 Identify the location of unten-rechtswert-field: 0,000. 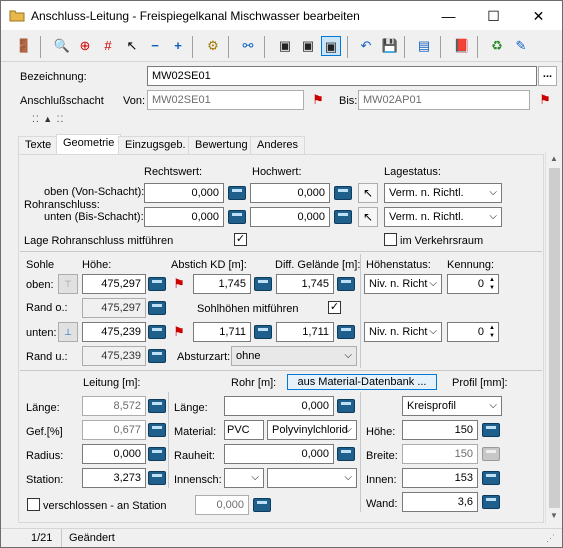
(184, 217).